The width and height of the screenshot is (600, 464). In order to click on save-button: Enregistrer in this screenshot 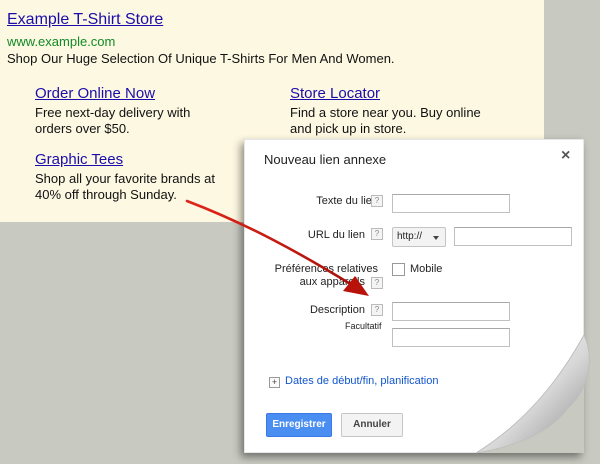, I will do `click(299, 425)`.